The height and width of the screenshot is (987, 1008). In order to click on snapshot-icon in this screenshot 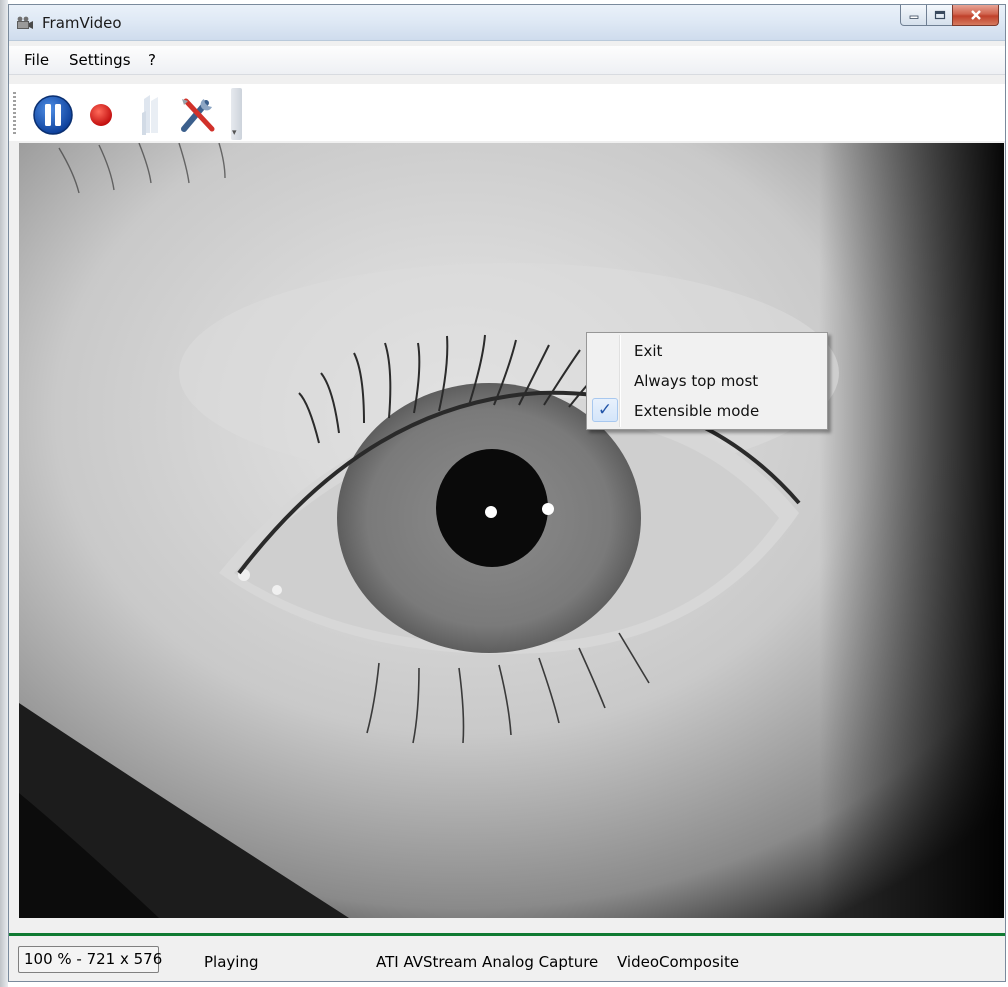, I will do `click(150, 115)`.